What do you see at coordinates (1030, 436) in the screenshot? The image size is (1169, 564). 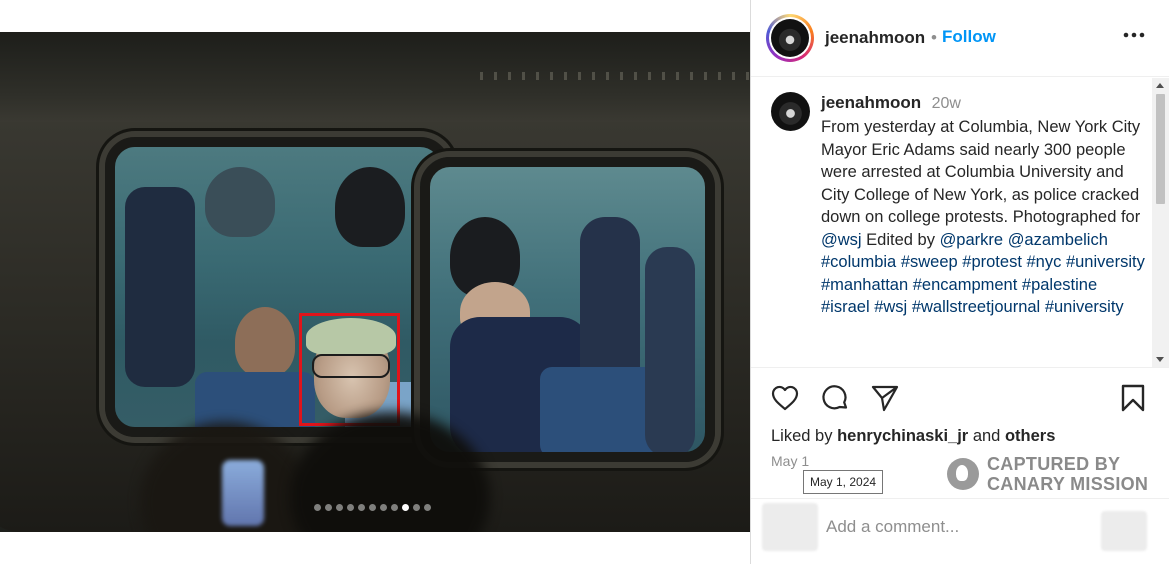 I see `likes-others: others` at bounding box center [1030, 436].